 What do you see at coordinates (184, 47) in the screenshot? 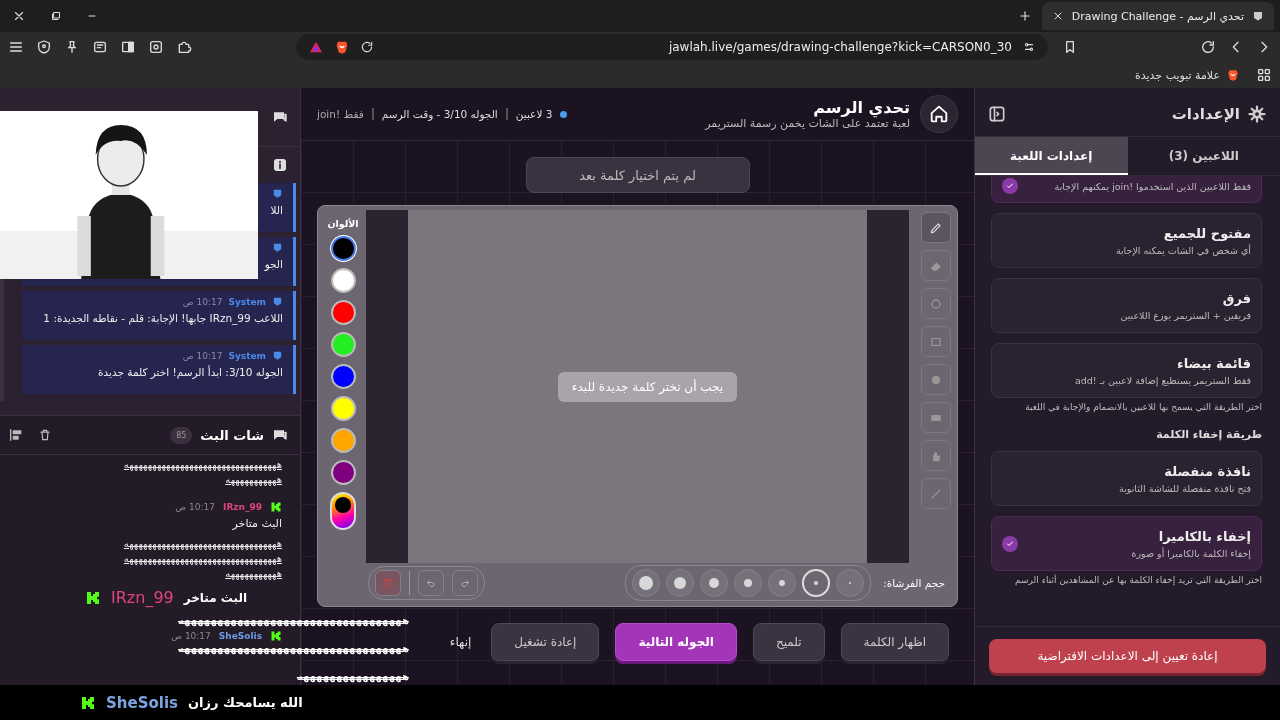
I see `extensions-icon` at bounding box center [184, 47].